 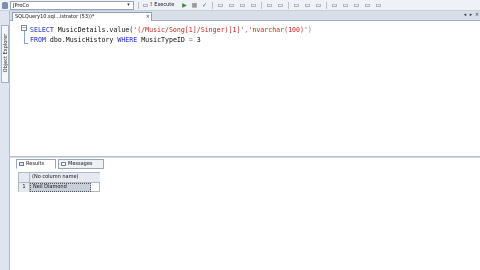 I want to click on intellisense-icon: ▭, so click(x=253, y=5).